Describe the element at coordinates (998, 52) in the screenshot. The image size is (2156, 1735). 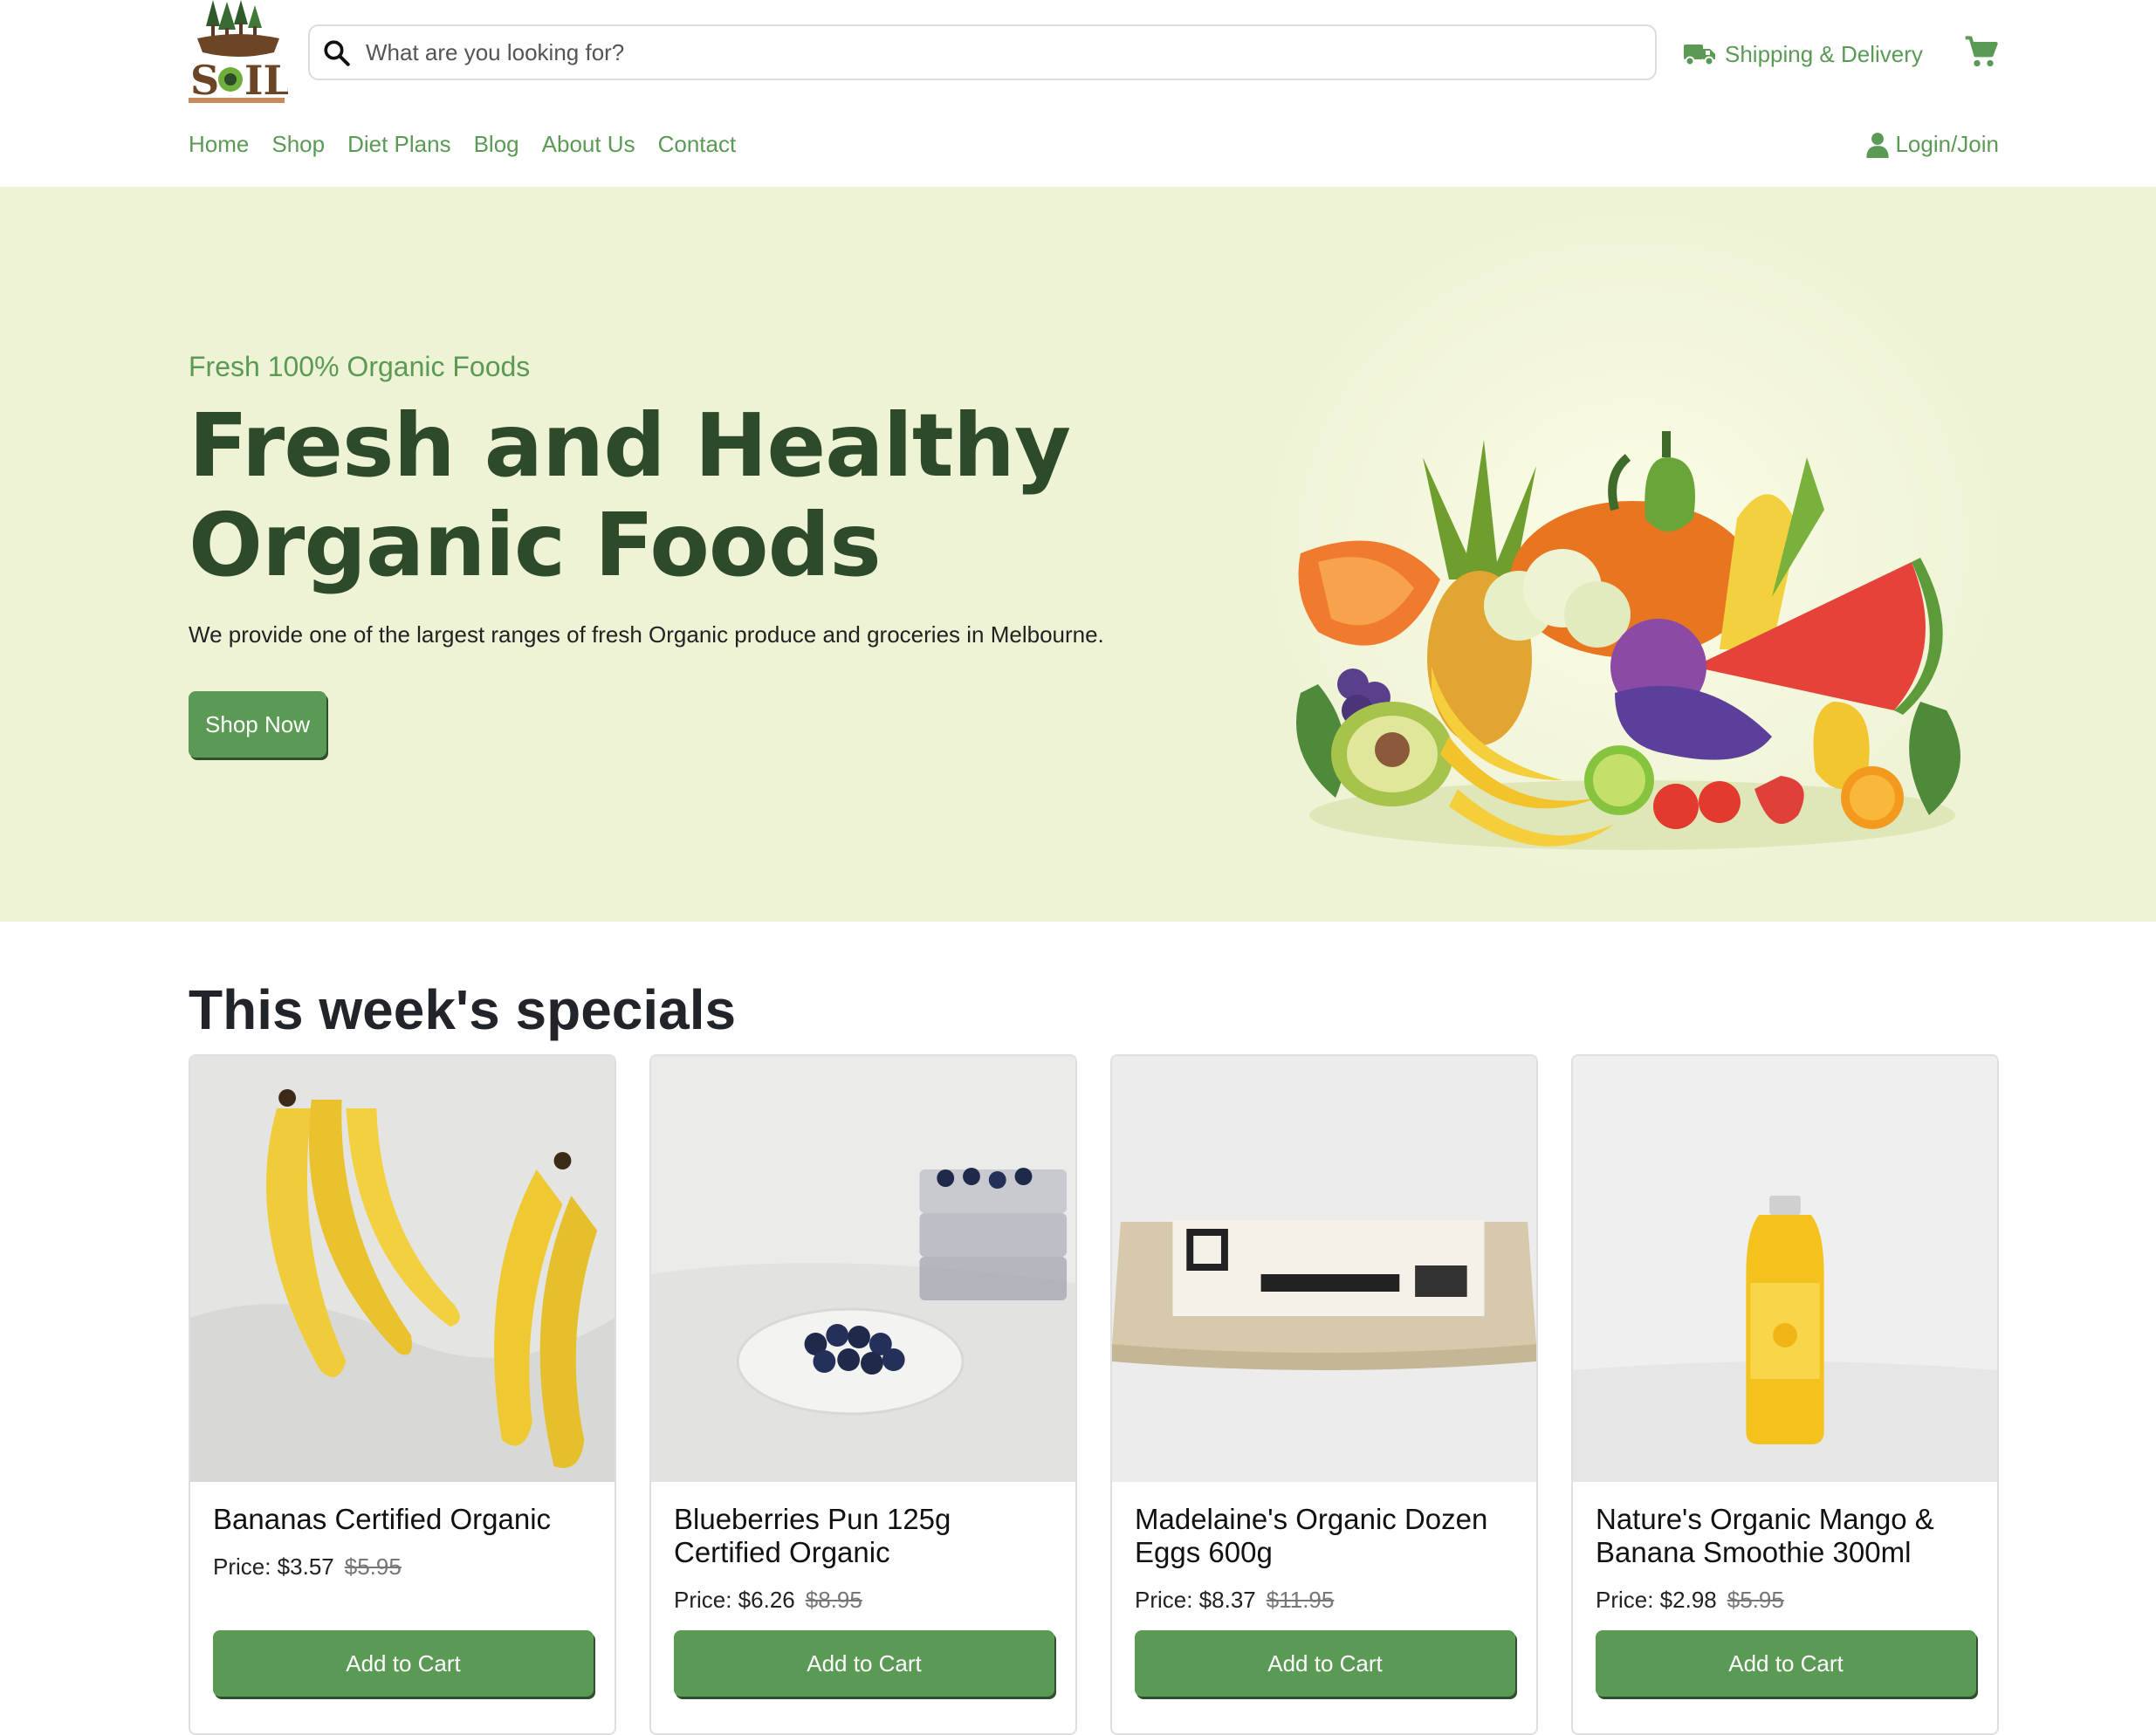
I see `search-input` at that location.